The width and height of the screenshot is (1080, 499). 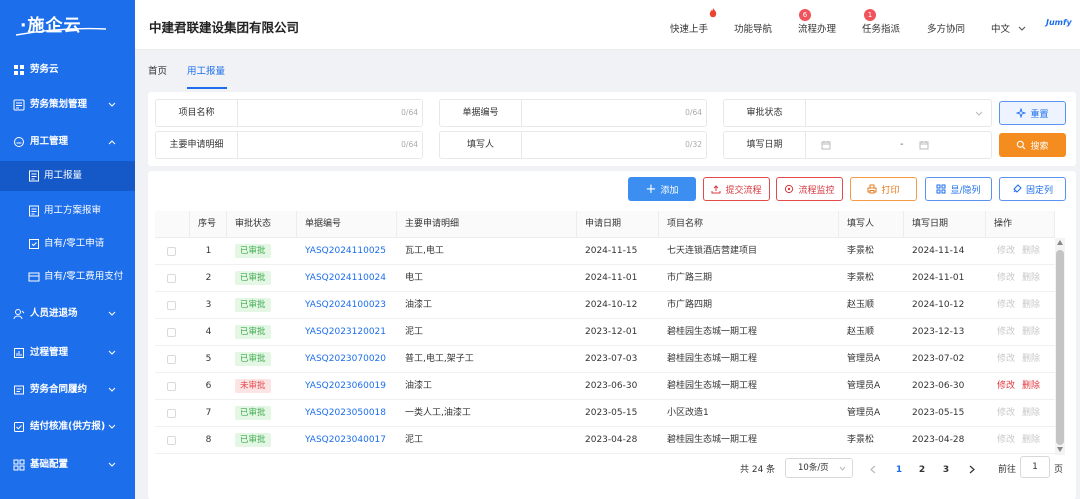 I want to click on submit-flow-button: 提交流程, so click(x=736, y=189).